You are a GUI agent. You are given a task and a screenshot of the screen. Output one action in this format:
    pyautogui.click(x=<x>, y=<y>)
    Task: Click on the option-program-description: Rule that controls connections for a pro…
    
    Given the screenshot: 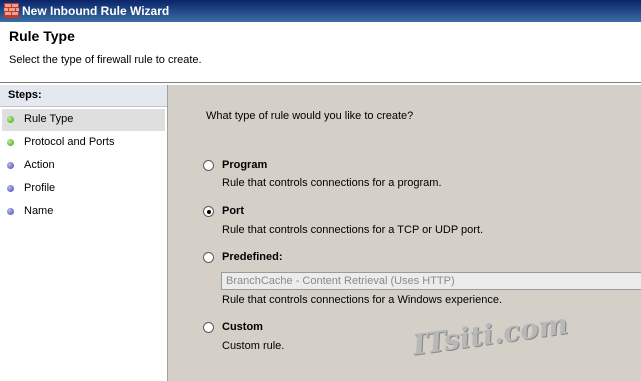 What is the action you would take?
    pyautogui.click(x=332, y=183)
    